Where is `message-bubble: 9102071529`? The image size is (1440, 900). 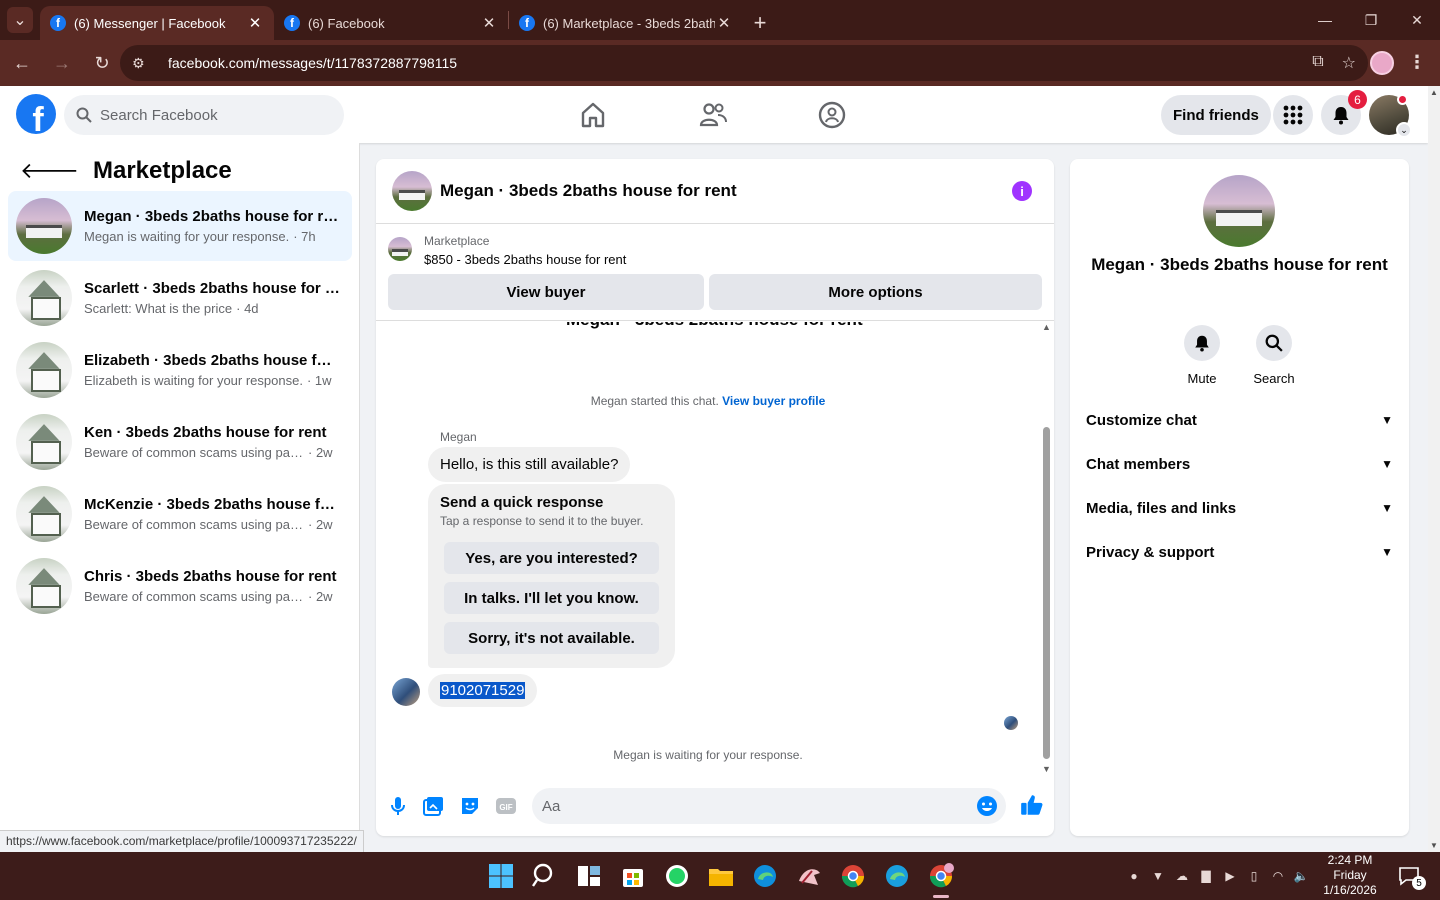
message-bubble: 9102071529 is located at coordinates (483, 690).